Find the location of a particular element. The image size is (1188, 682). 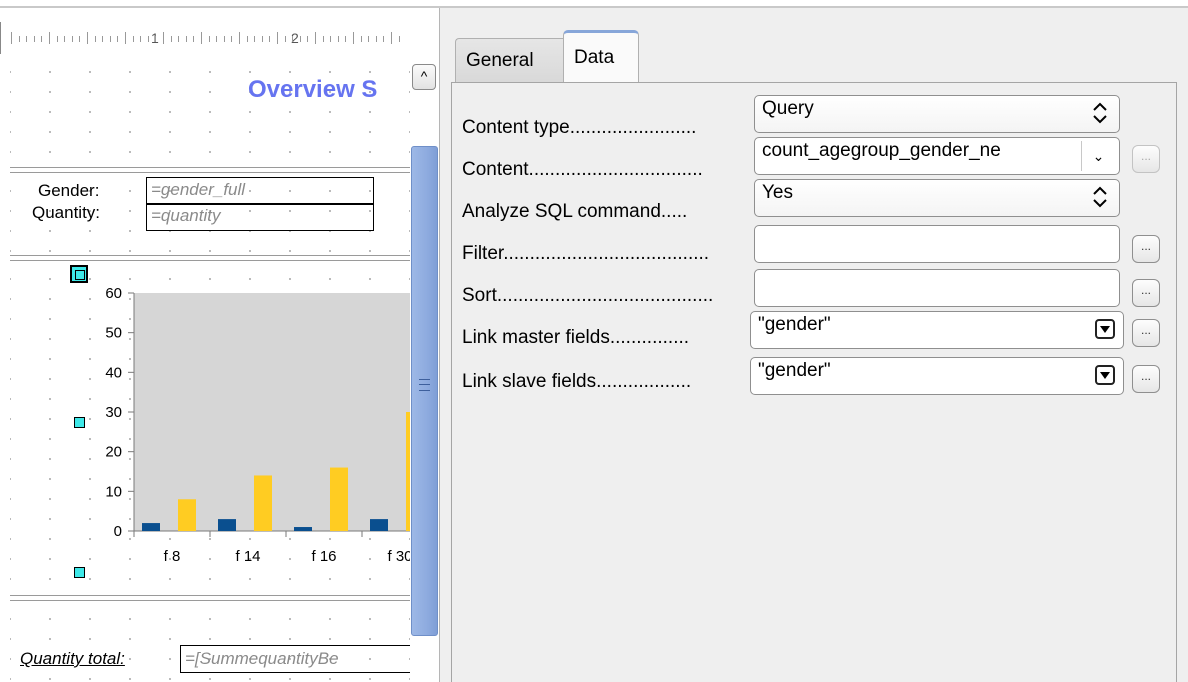

scroll-up-button: ^ is located at coordinates (424, 77).